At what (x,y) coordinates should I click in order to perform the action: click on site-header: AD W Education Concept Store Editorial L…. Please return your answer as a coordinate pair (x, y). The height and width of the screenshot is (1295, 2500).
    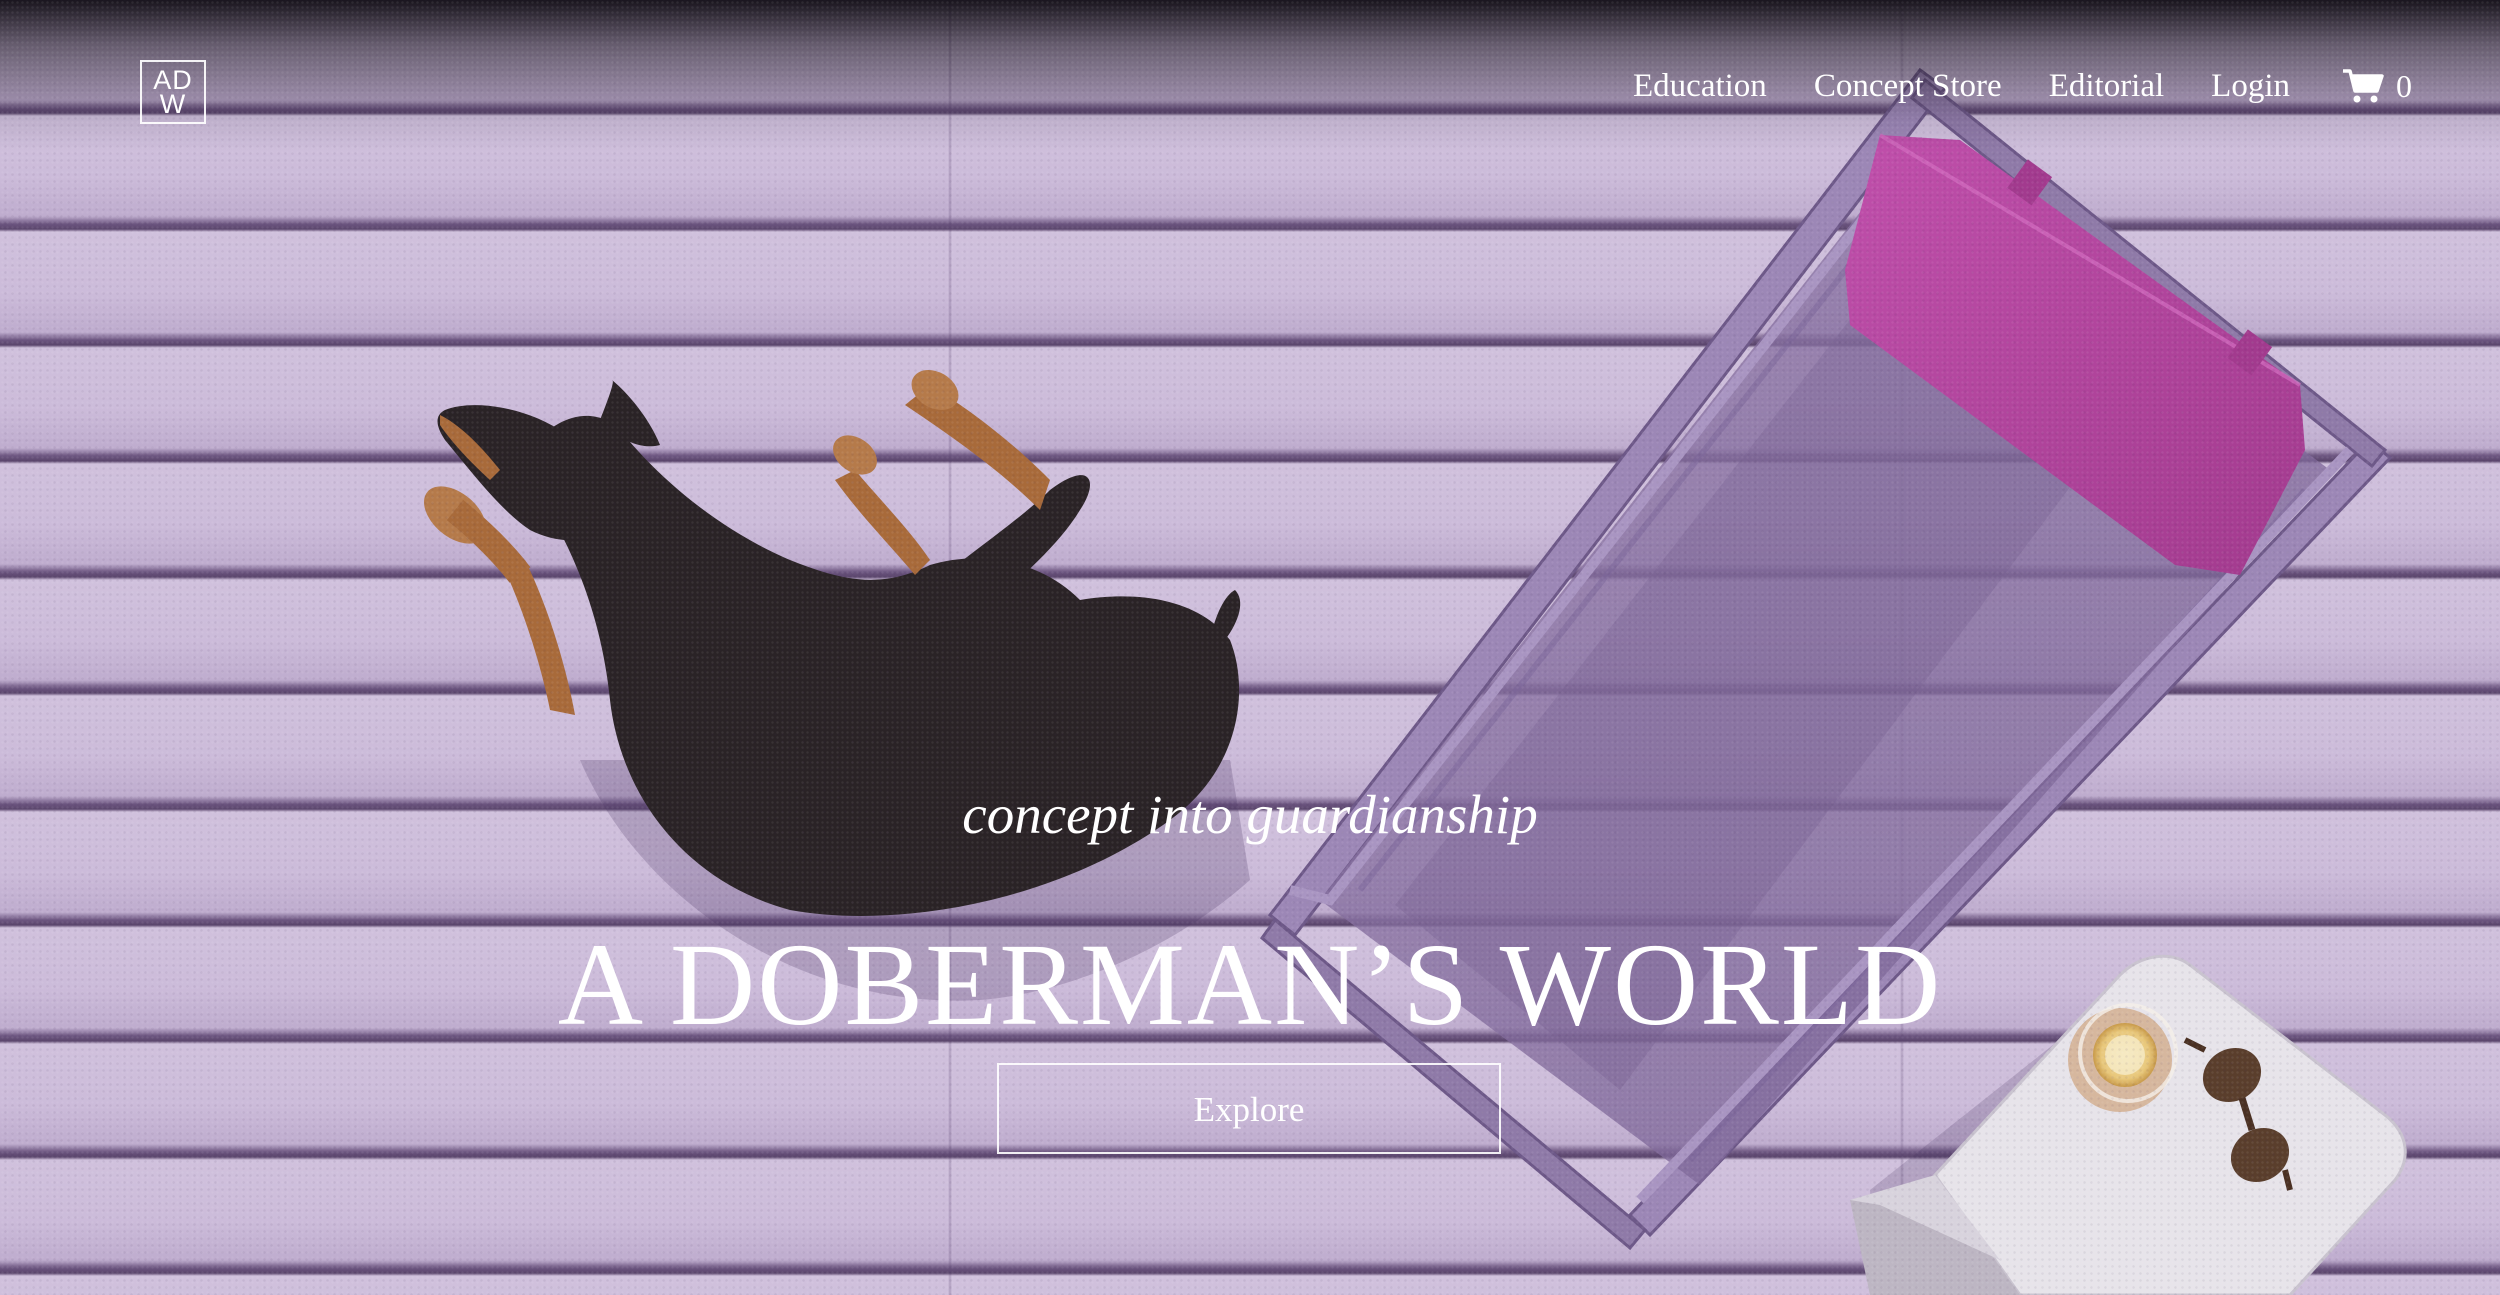
    Looking at the image, I should click on (1250, 70).